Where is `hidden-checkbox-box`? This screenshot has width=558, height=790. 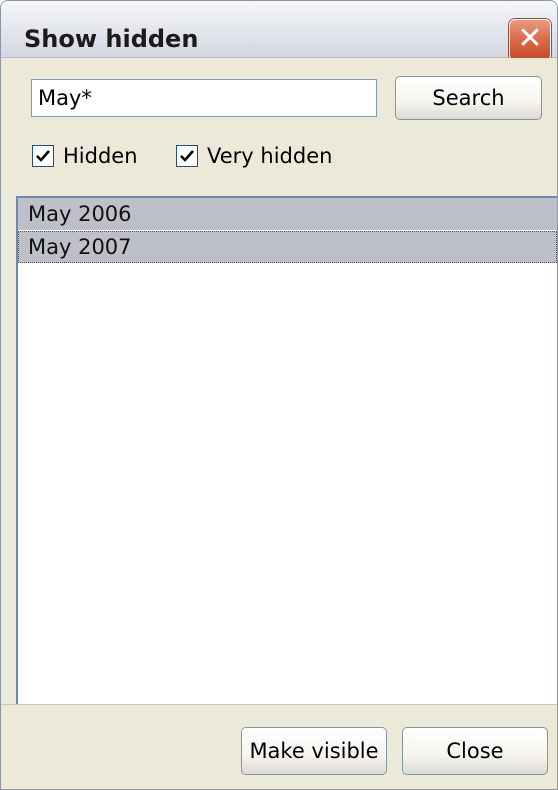
hidden-checkbox-box is located at coordinates (43, 156).